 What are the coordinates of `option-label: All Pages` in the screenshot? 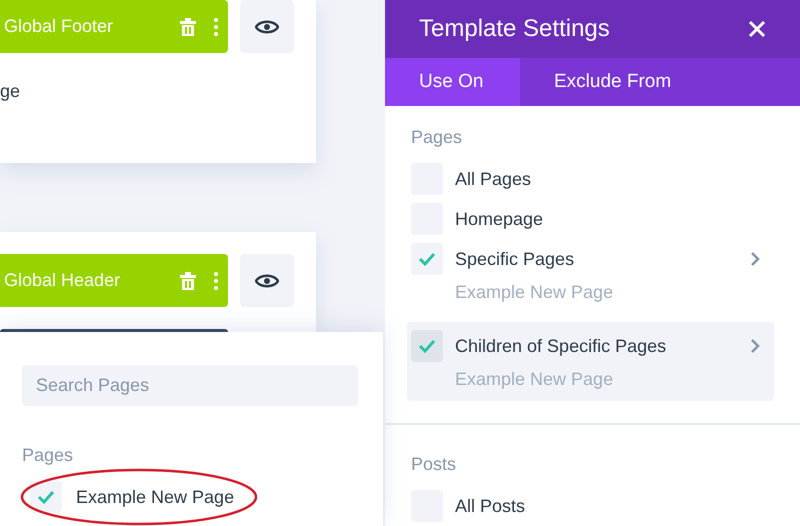 It's located at (607, 179).